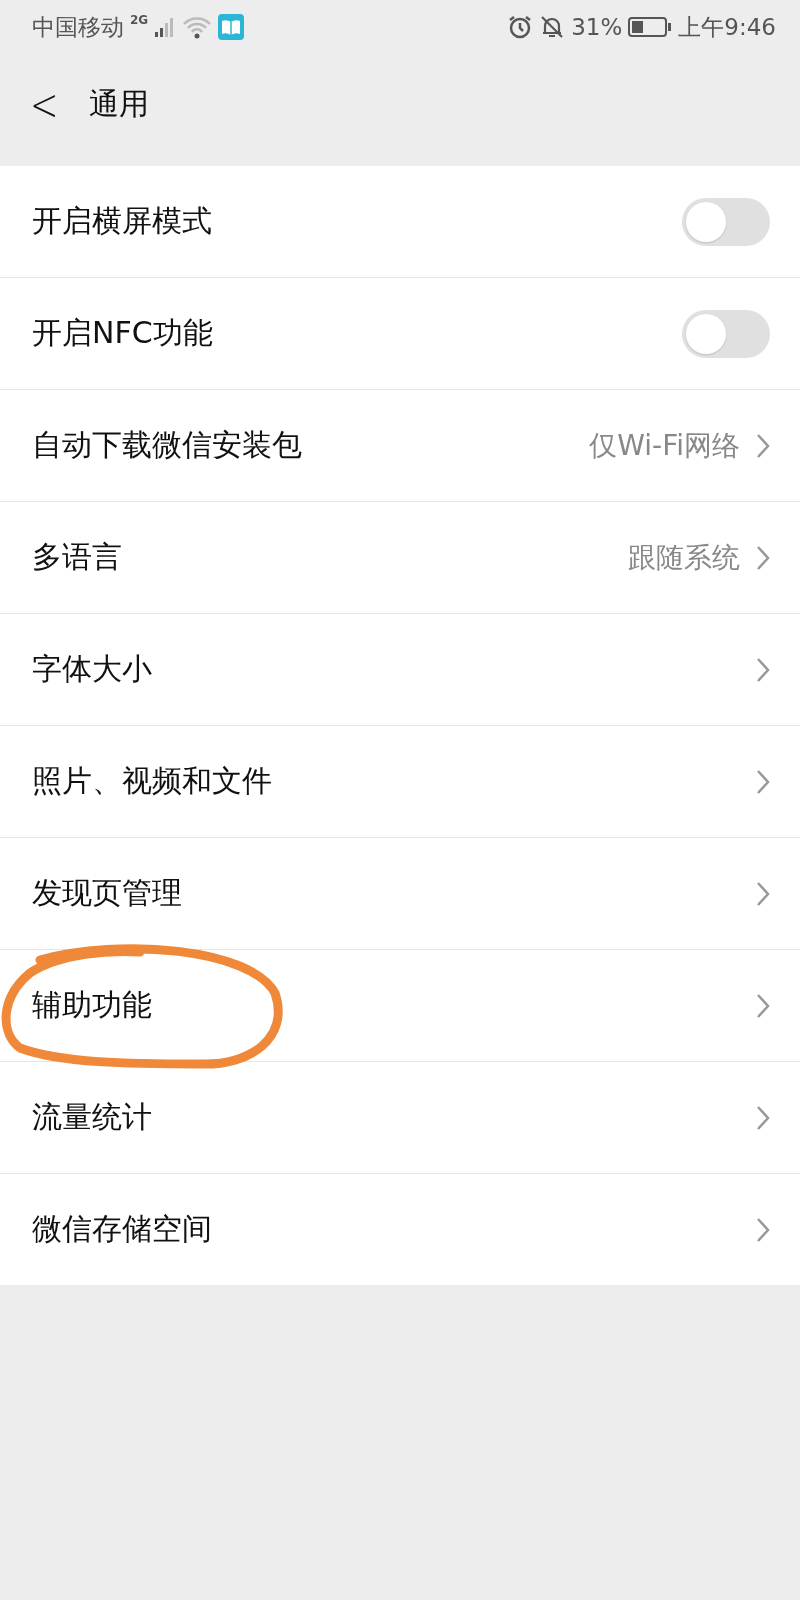 Image resolution: width=800 pixels, height=1600 pixels. Describe the element at coordinates (152, 781) in the screenshot. I see `setting-label: 照片、视频和文件` at that location.